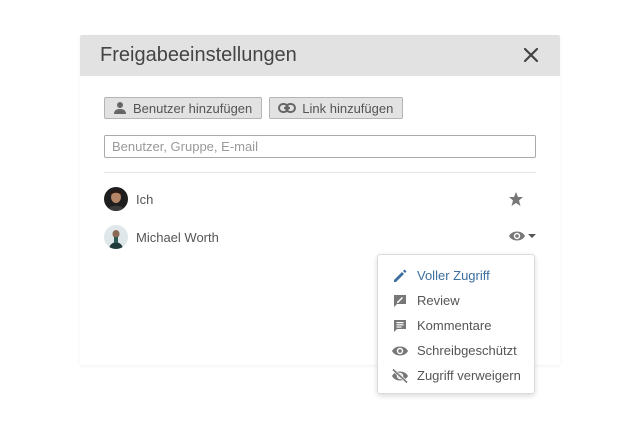  What do you see at coordinates (320, 55) in the screenshot?
I see `dialog-header: Freigabeeinstellungen` at bounding box center [320, 55].